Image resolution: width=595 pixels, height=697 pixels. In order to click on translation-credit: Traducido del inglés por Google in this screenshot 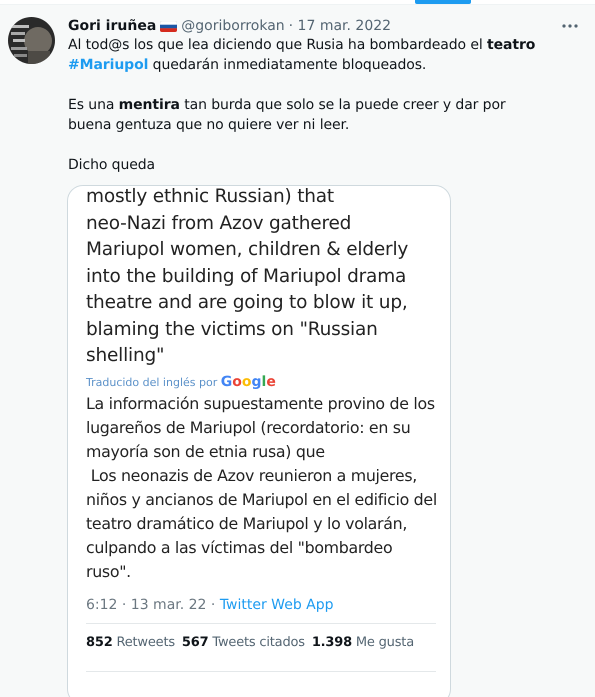, I will do `click(181, 382)`.